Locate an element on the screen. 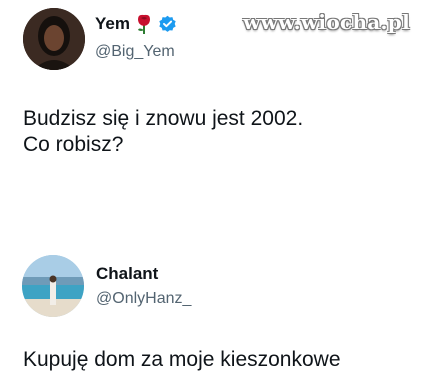 The image size is (422, 386). rose-icon is located at coordinates (144, 24).